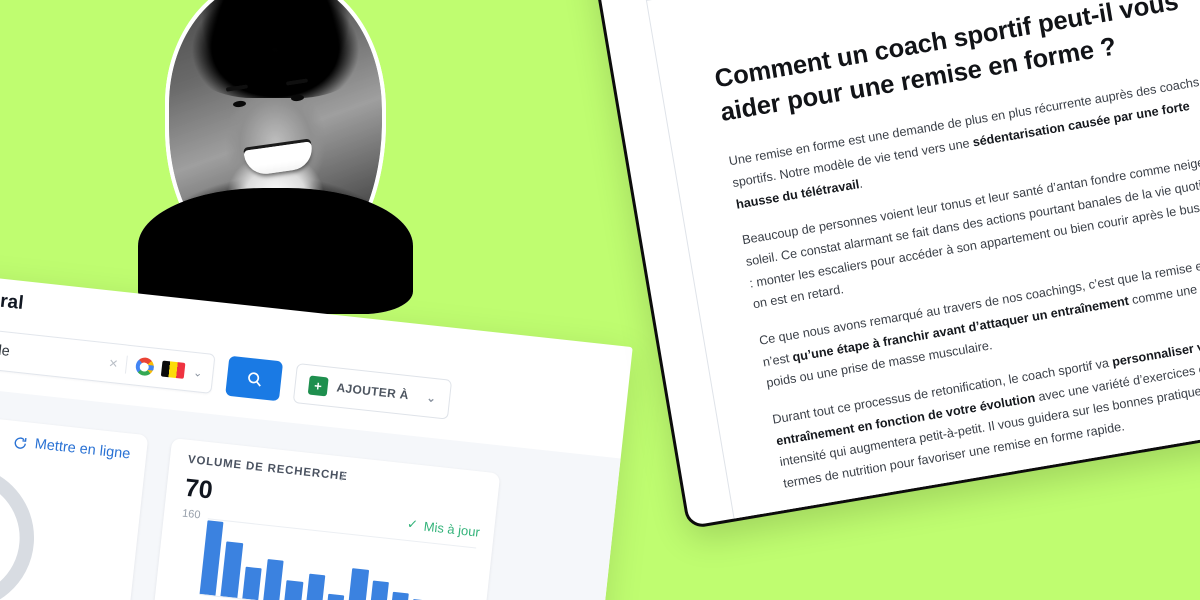 This screenshot has width=1200, height=600. I want to click on page-title: Aperçu général, so click(12, 296).